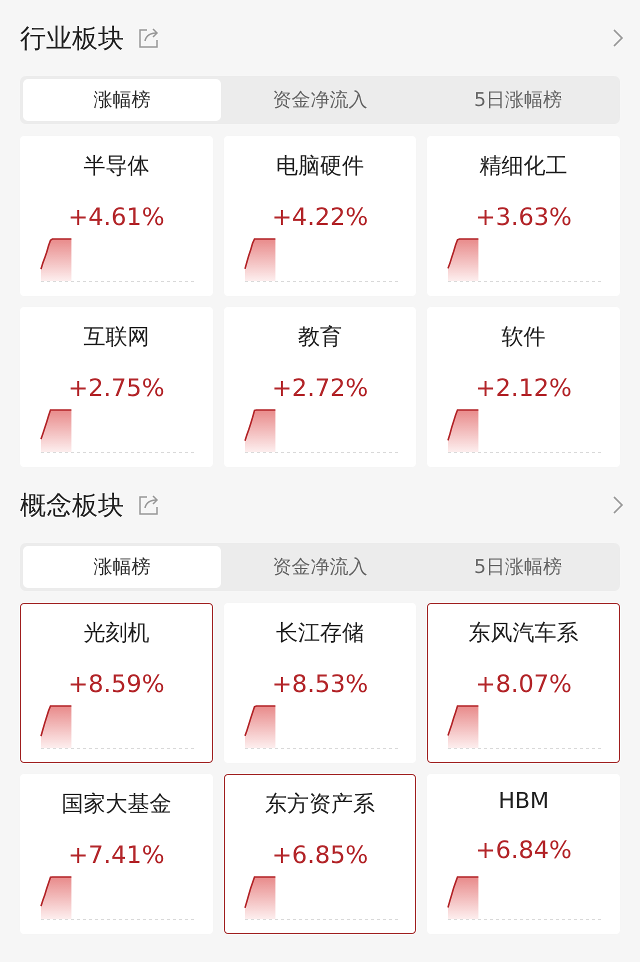 This screenshot has height=962, width=640. I want to click on sector-name: 国家大基金, so click(116, 805).